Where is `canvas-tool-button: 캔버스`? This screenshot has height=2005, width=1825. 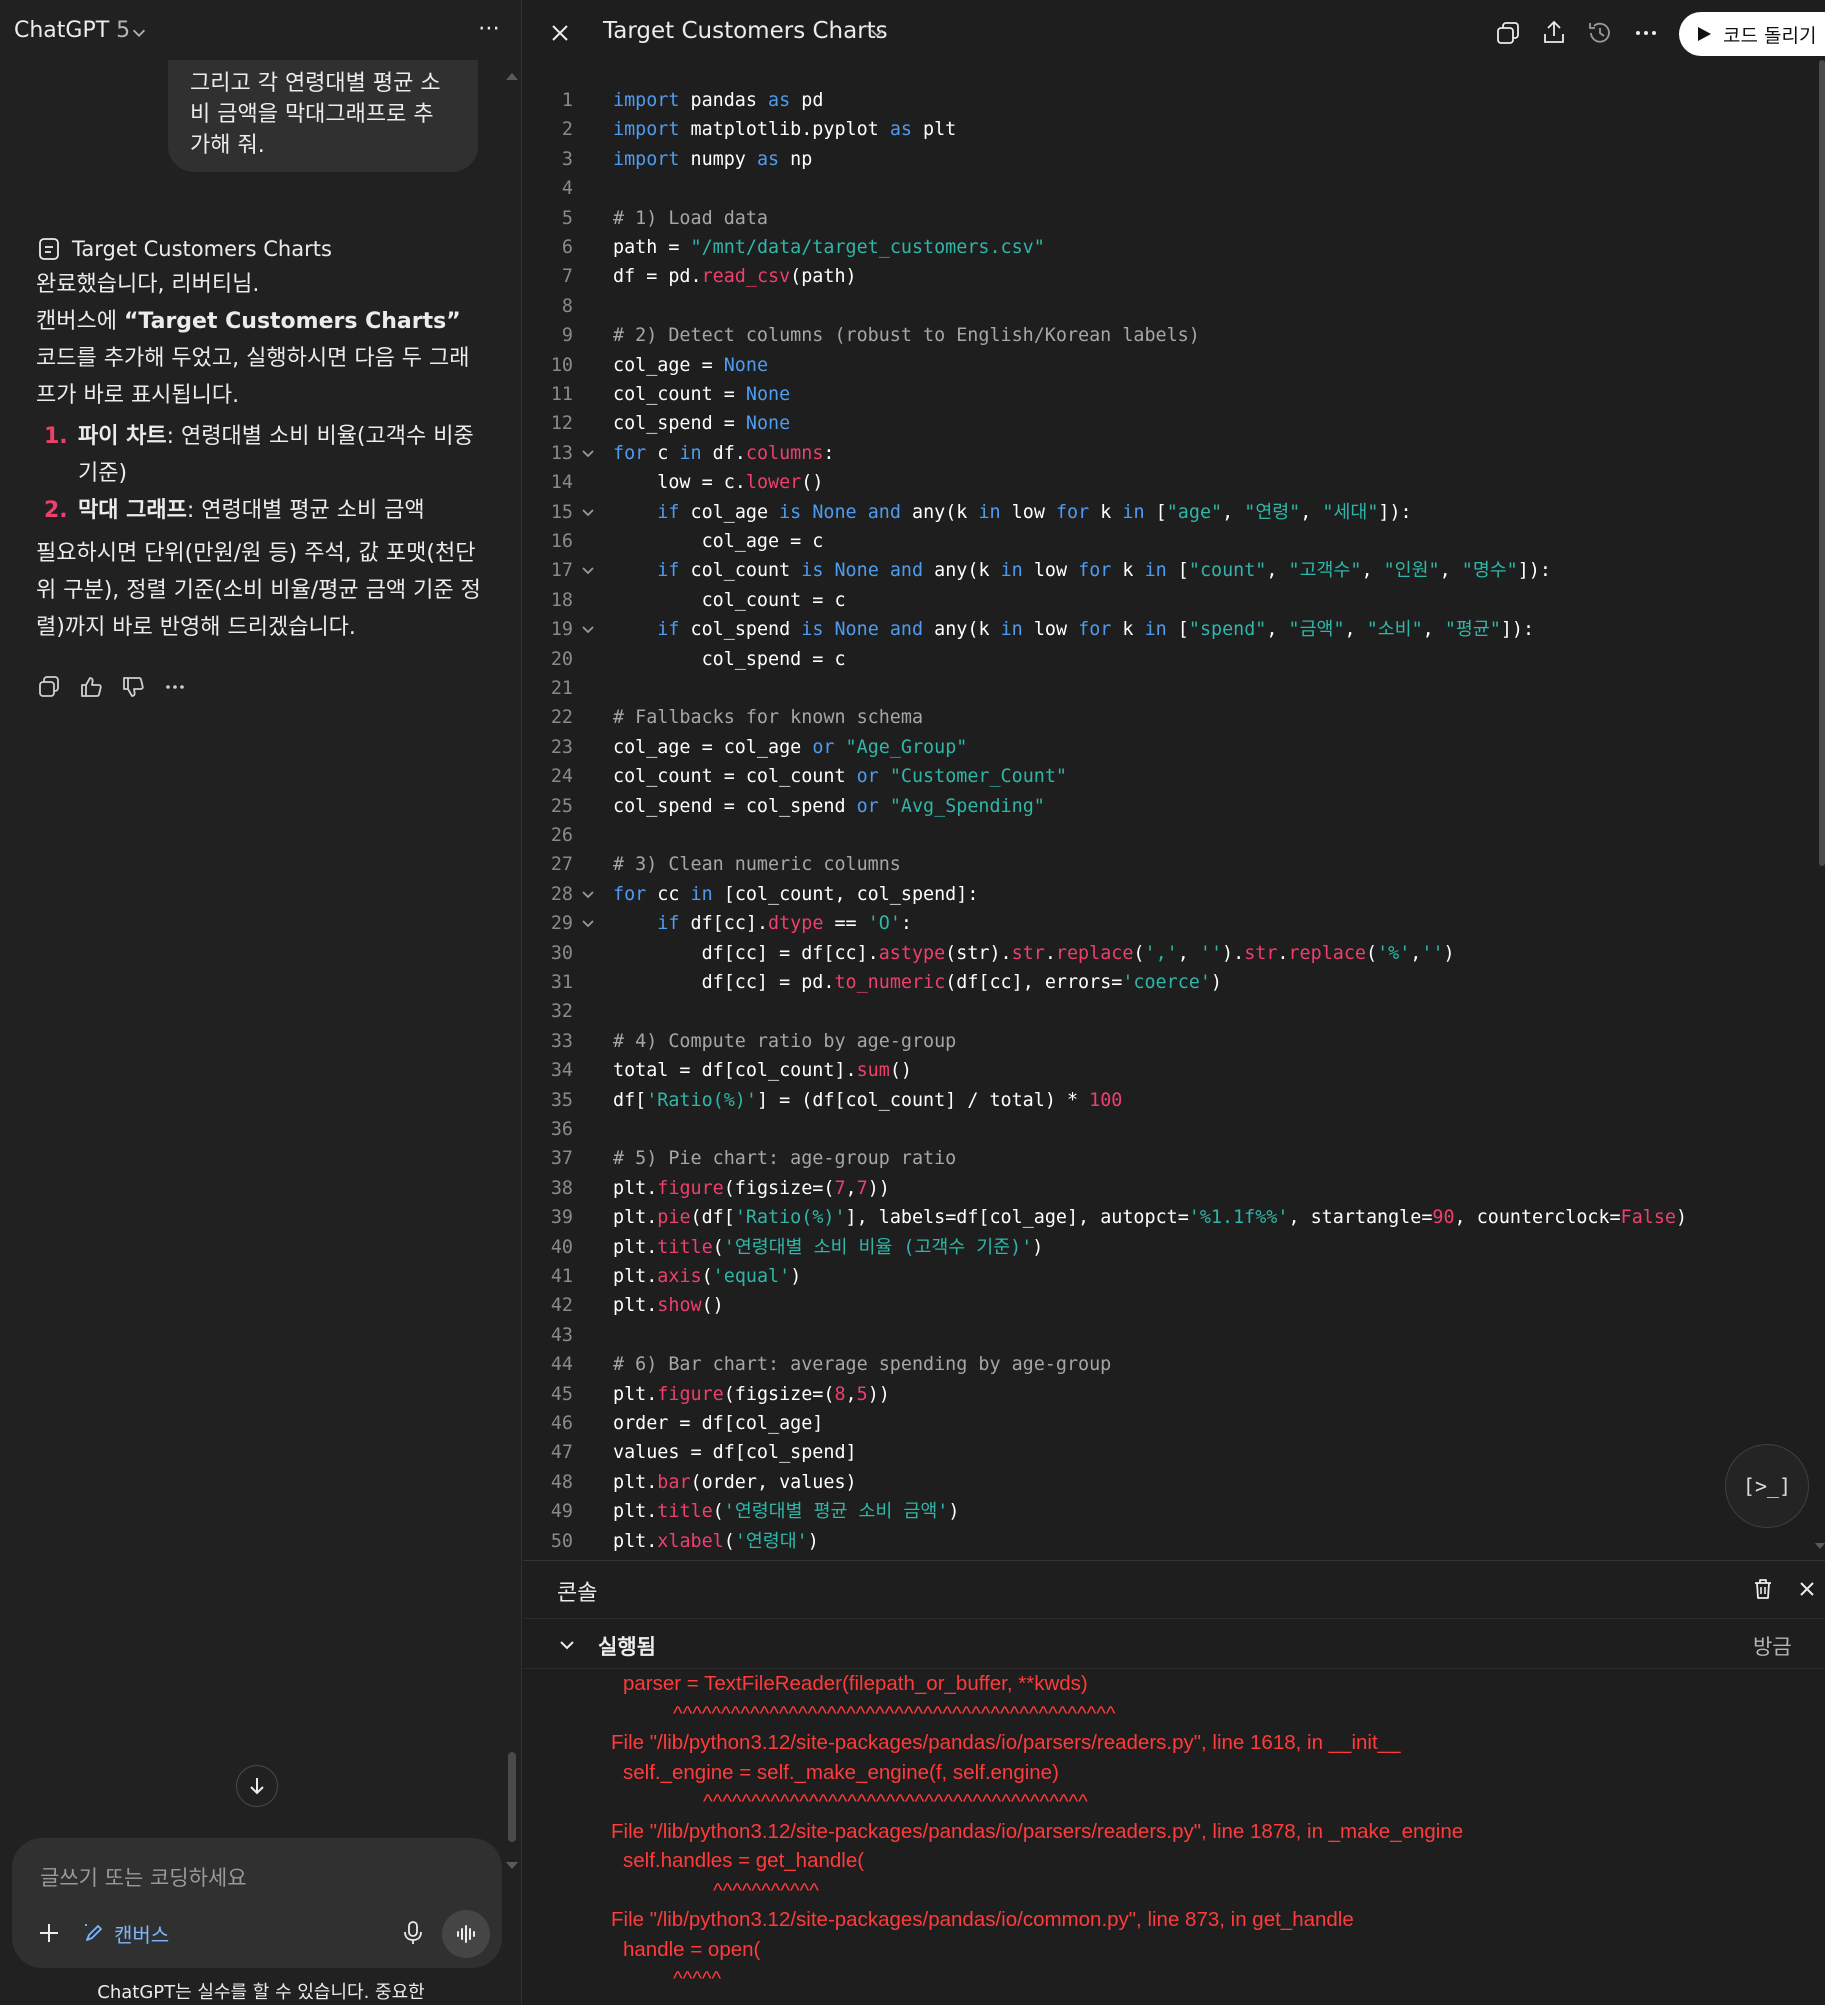
canvas-tool-button: 캔버스 is located at coordinates (125, 1933).